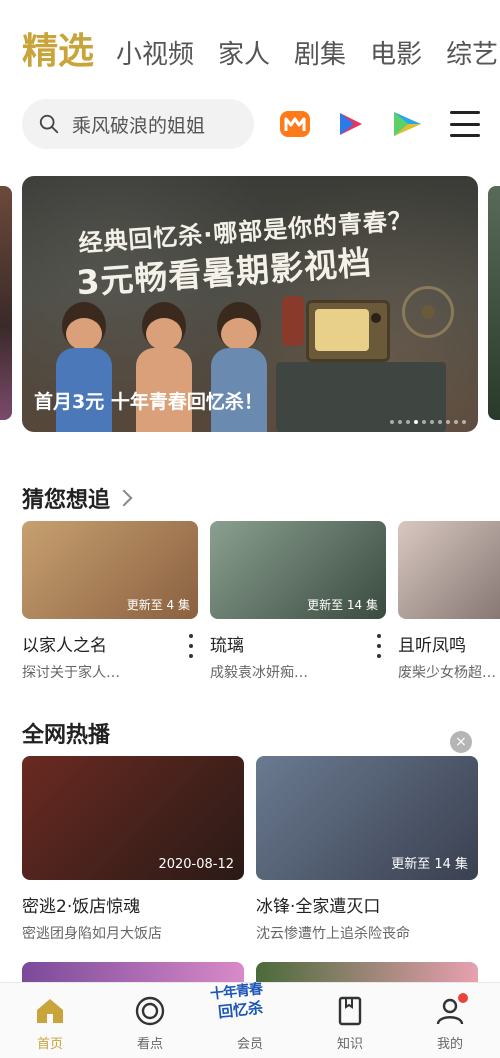 The image size is (500, 1058). I want to click on guess-section-header: 猜您想追, so click(77, 498).